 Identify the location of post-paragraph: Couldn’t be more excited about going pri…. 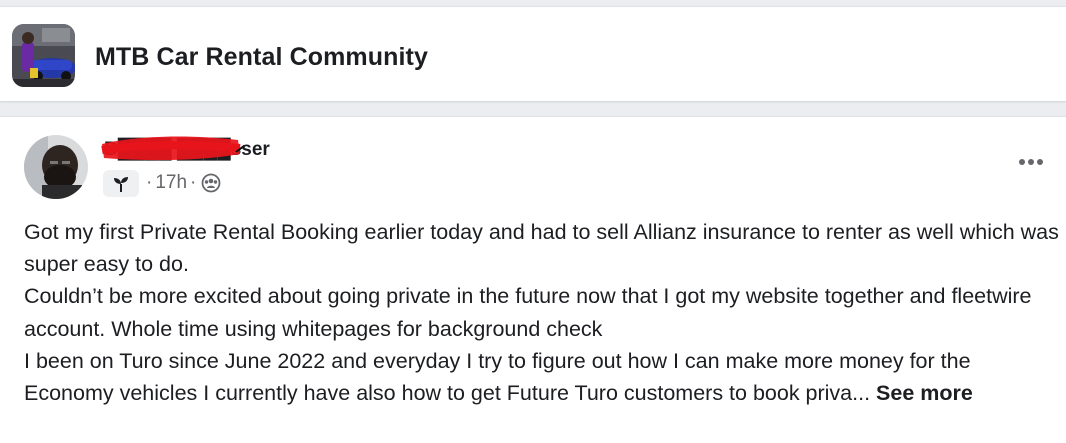
(528, 312).